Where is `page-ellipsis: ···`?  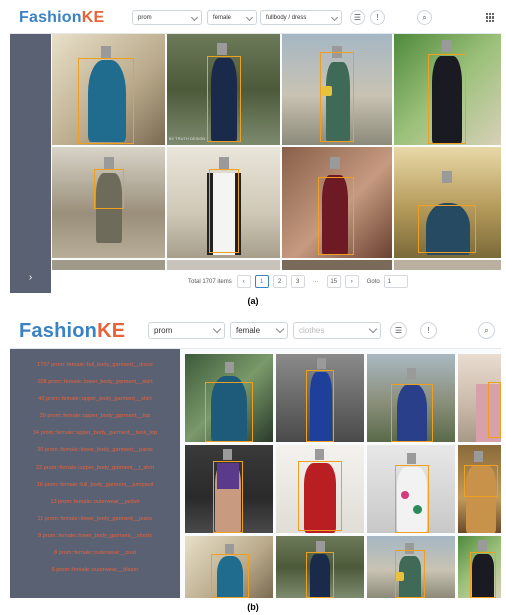
page-ellipsis: ··· is located at coordinates (315, 281).